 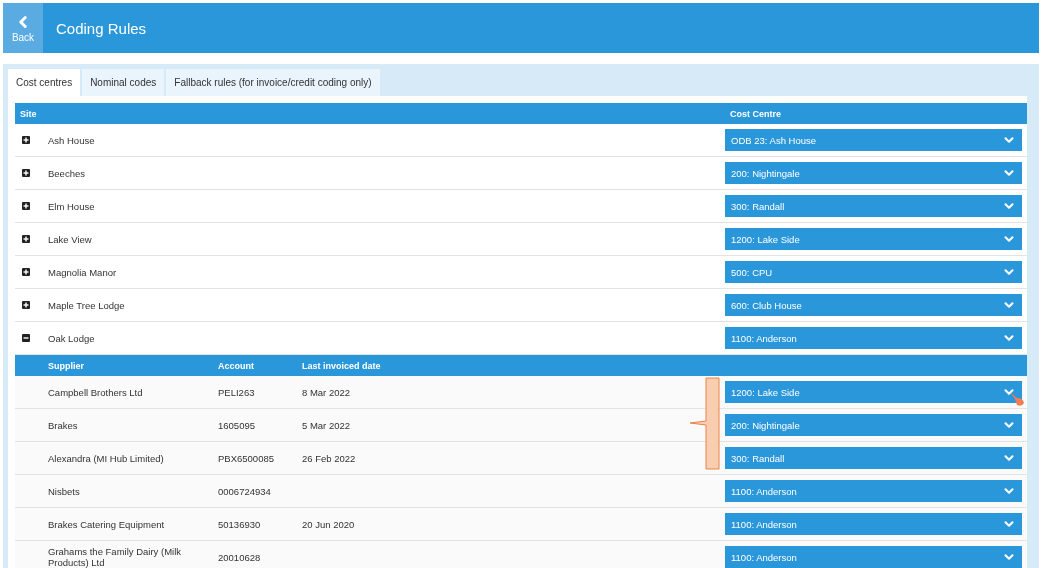 What do you see at coordinates (873, 272) in the screenshot?
I see `cost-centre-dropdown: 500: CPU` at bounding box center [873, 272].